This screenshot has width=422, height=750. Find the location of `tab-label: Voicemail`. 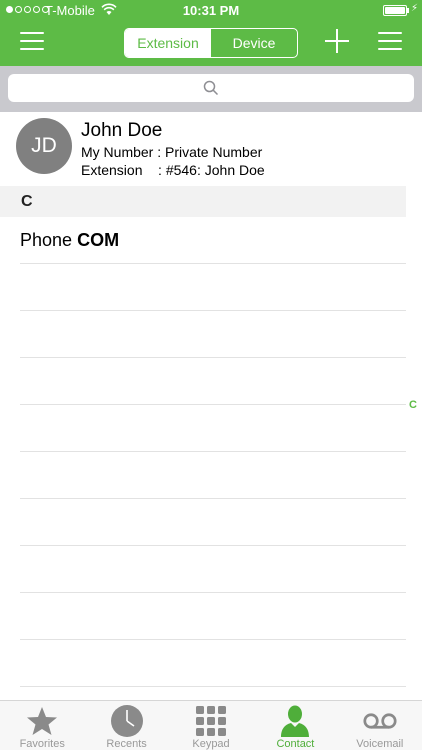

tab-label: Voicemail is located at coordinates (380, 744).